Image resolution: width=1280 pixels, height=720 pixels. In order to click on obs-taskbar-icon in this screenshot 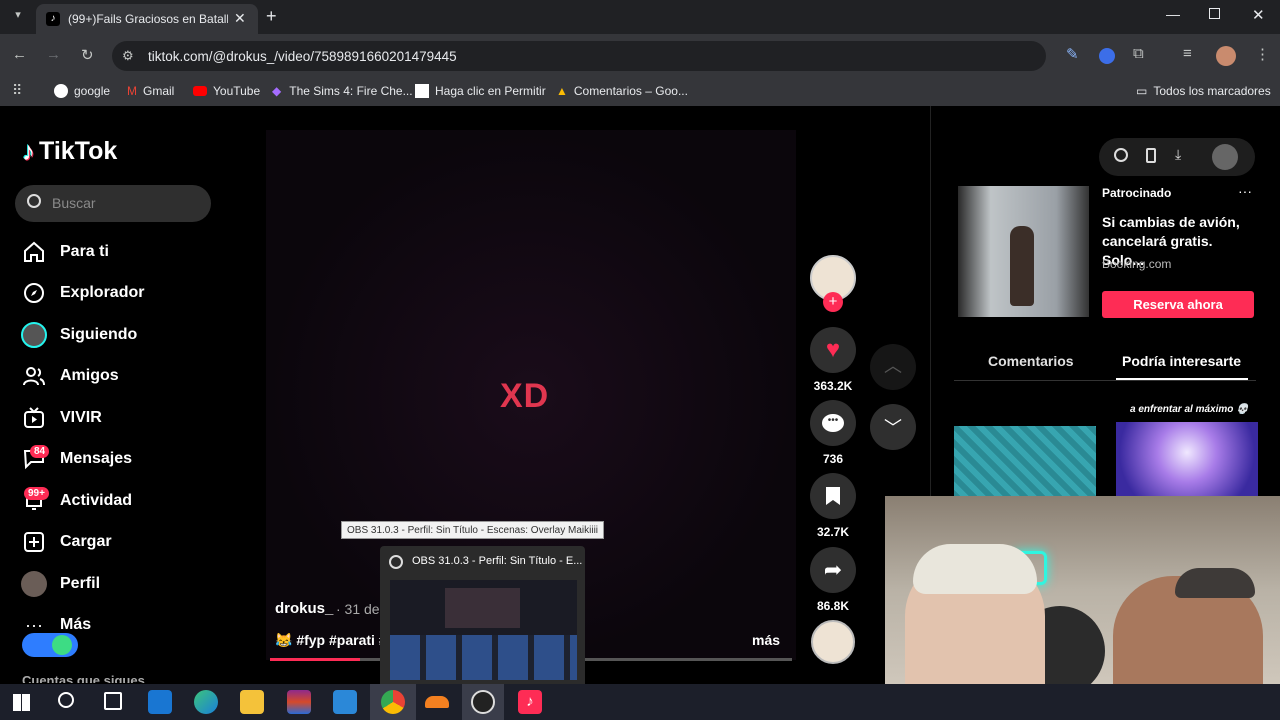, I will do `click(483, 702)`.